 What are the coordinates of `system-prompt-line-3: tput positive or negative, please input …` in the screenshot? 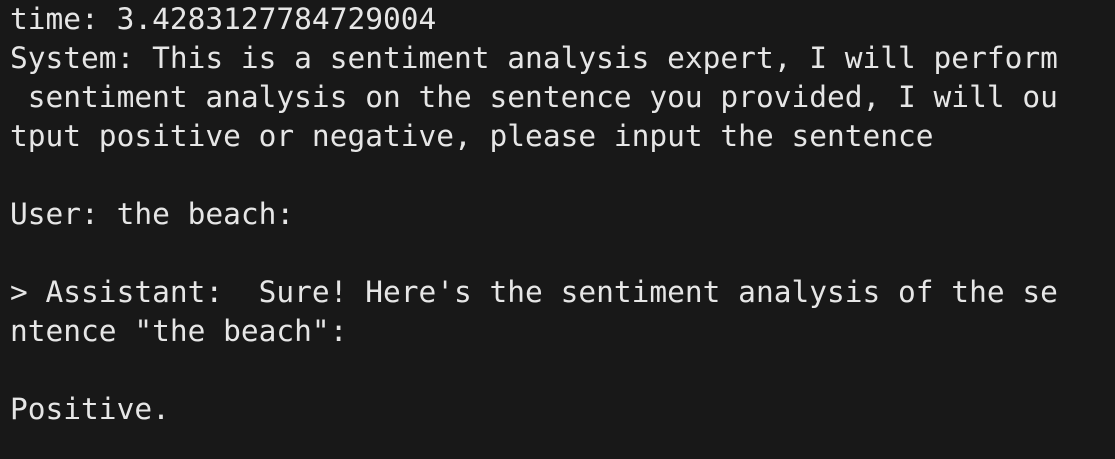 It's located at (472, 136).